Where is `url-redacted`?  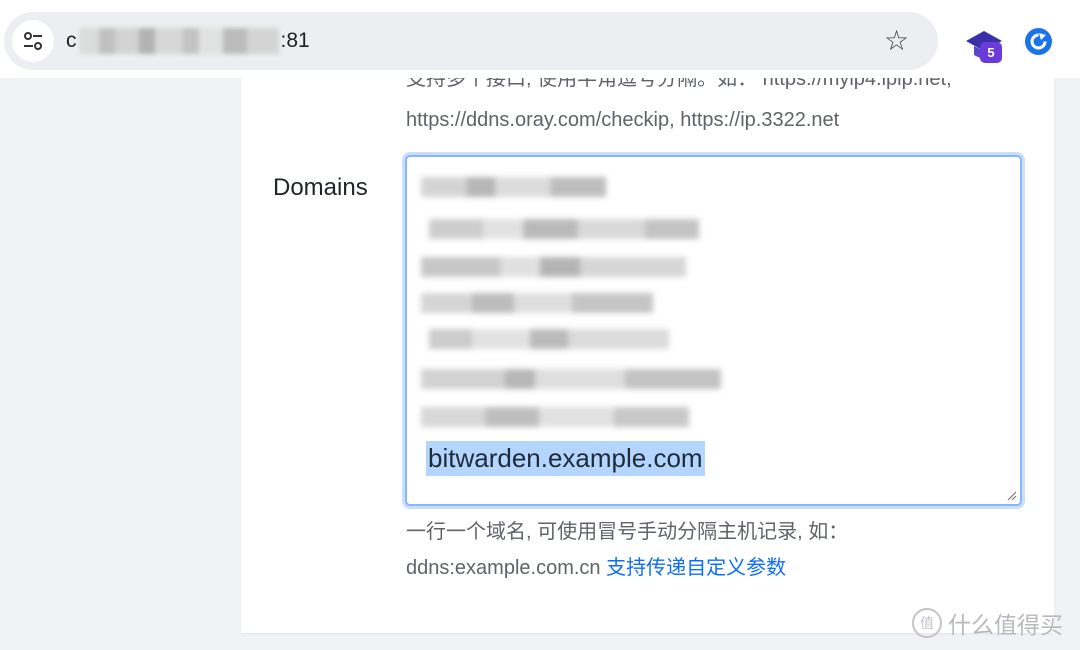 url-redacted is located at coordinates (178, 41).